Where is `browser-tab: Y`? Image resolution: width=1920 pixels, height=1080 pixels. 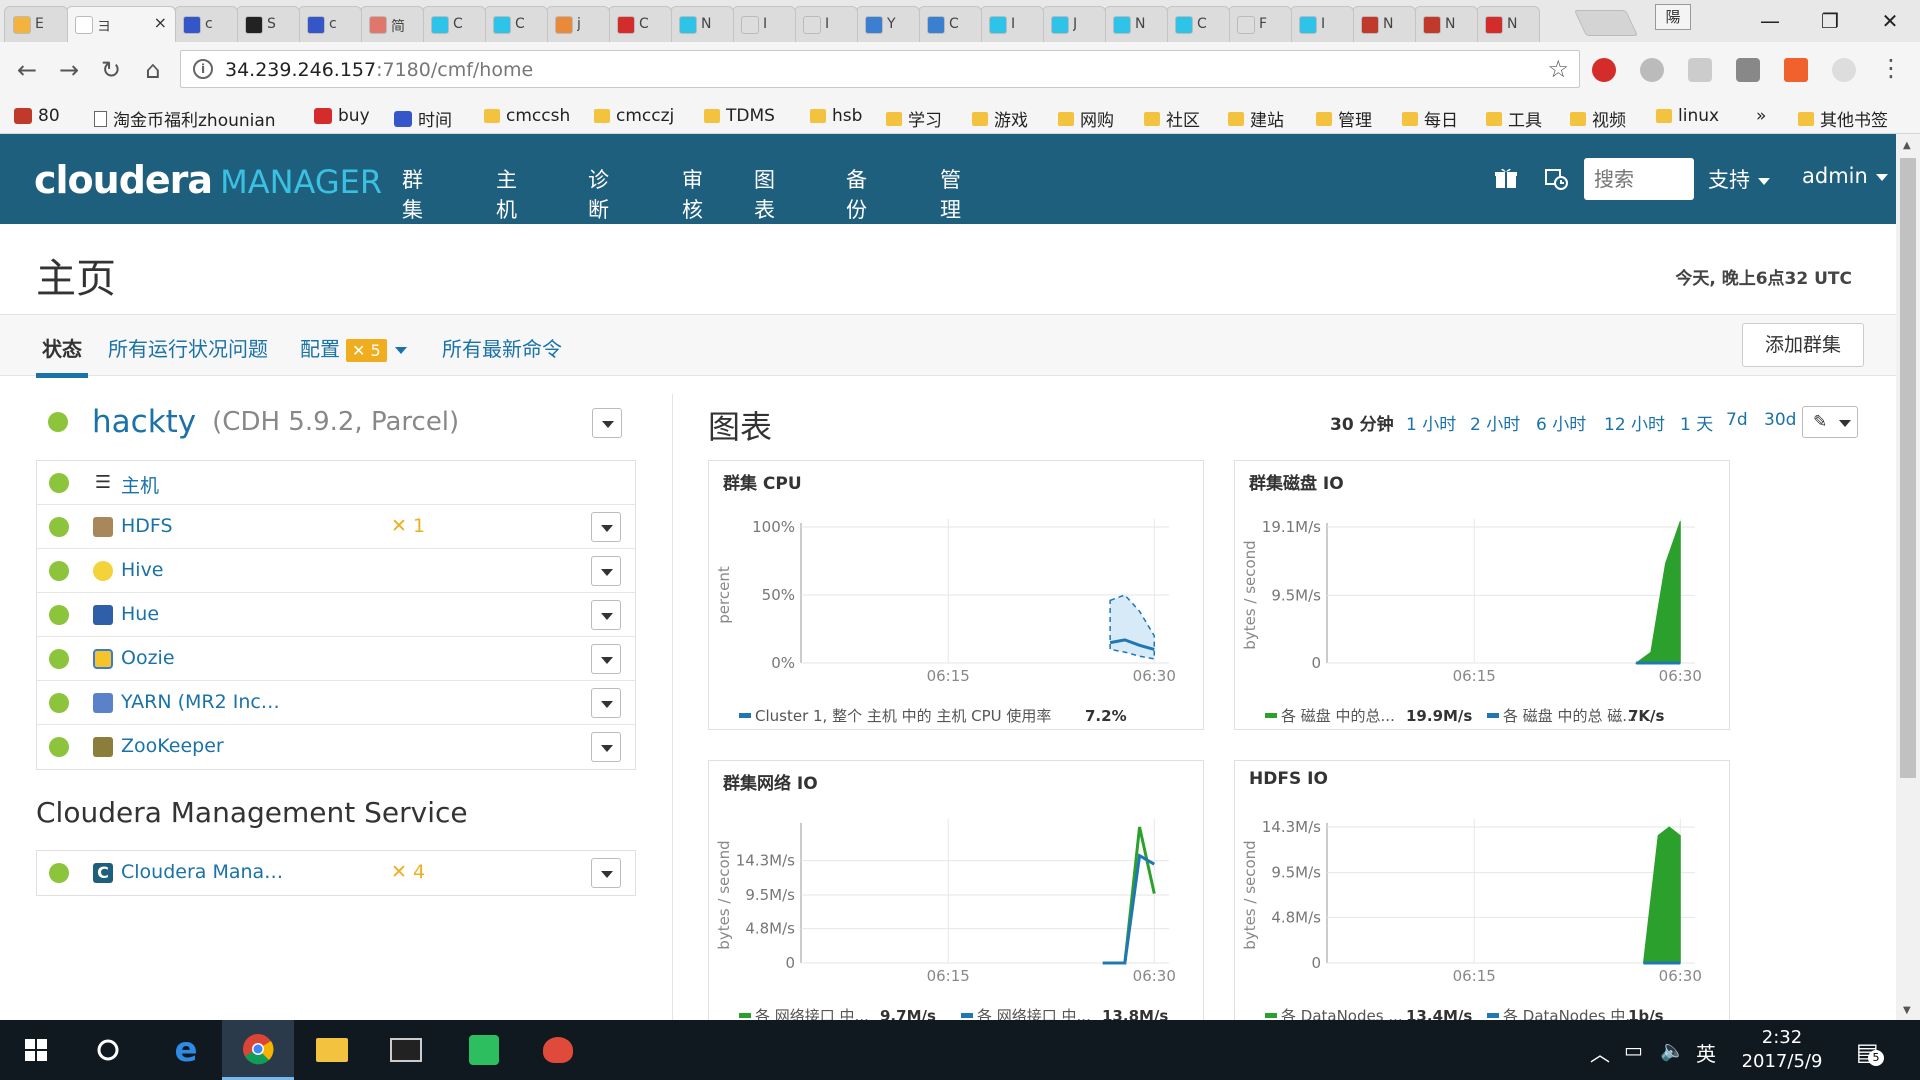
browser-tab: Y is located at coordinates (888, 24).